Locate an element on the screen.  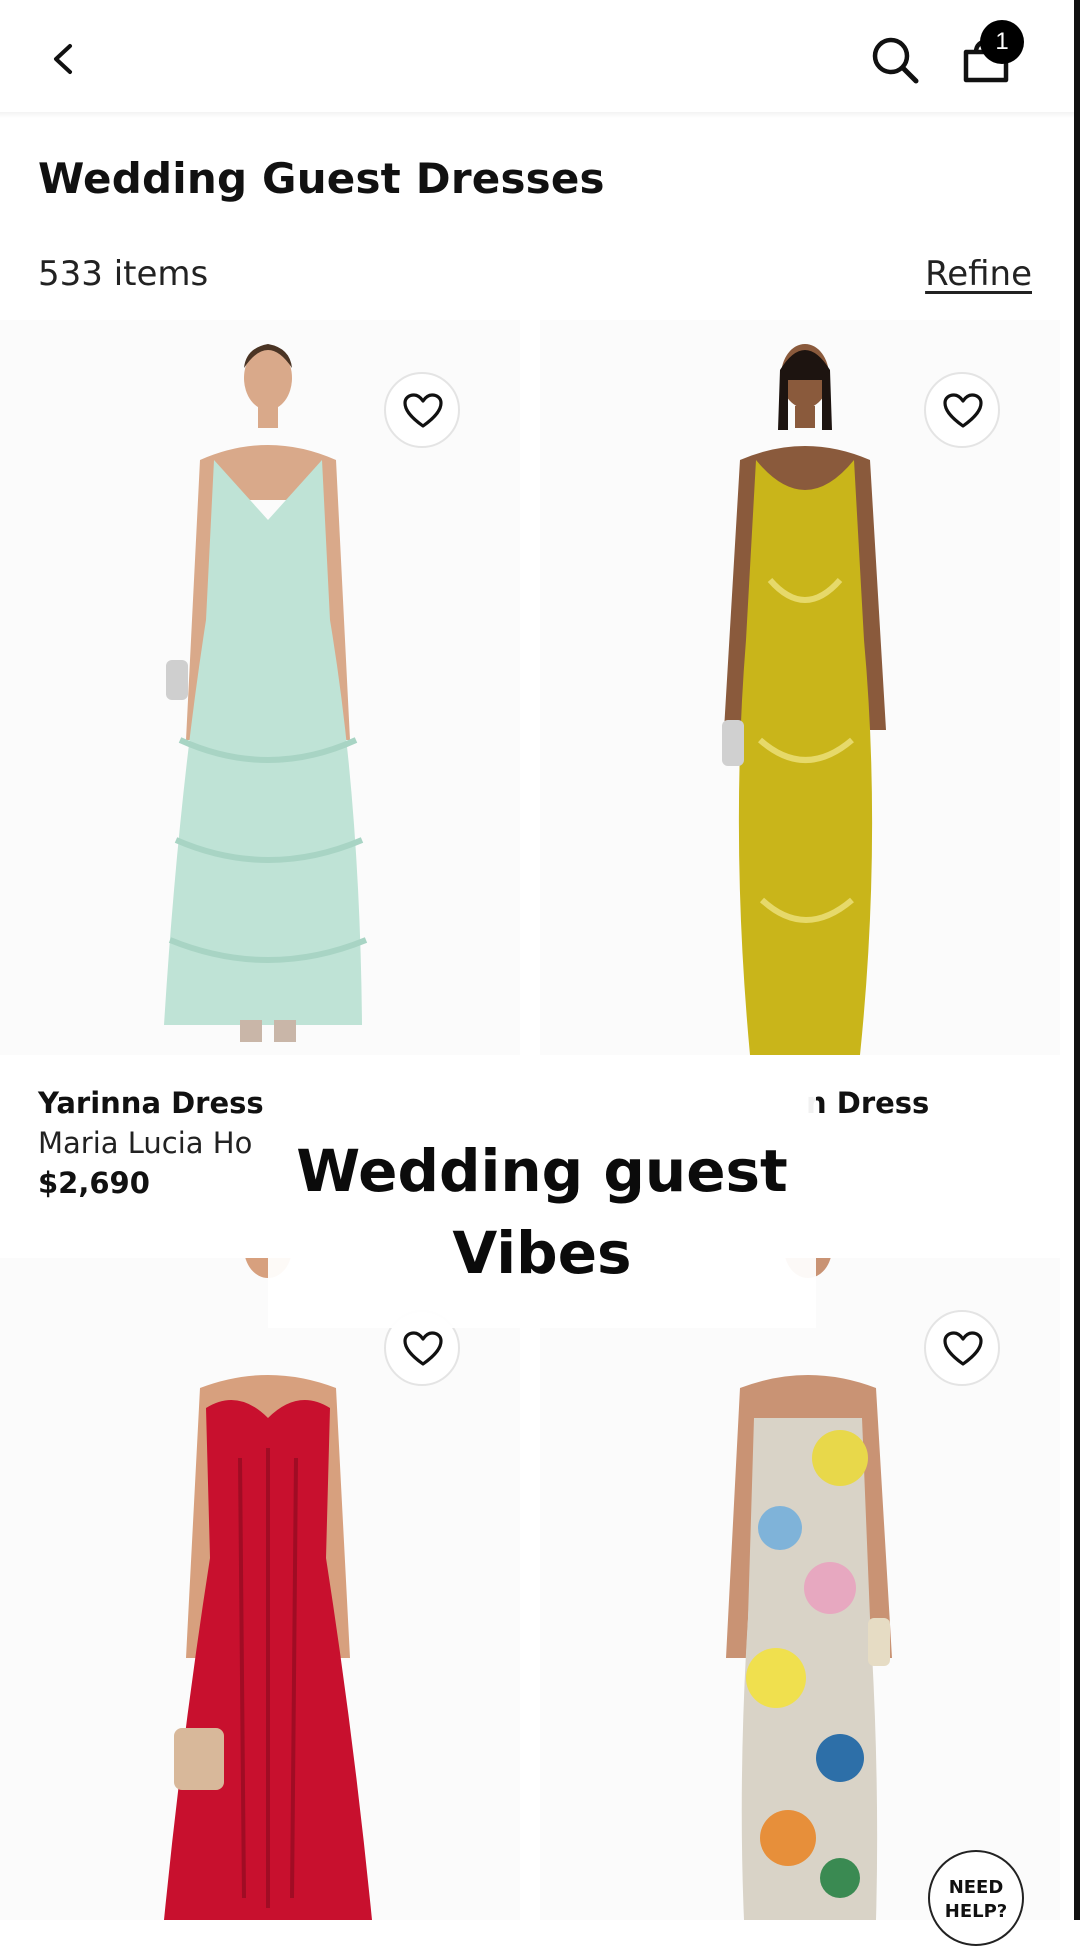
header-shadow is located at coordinates (537, 115).